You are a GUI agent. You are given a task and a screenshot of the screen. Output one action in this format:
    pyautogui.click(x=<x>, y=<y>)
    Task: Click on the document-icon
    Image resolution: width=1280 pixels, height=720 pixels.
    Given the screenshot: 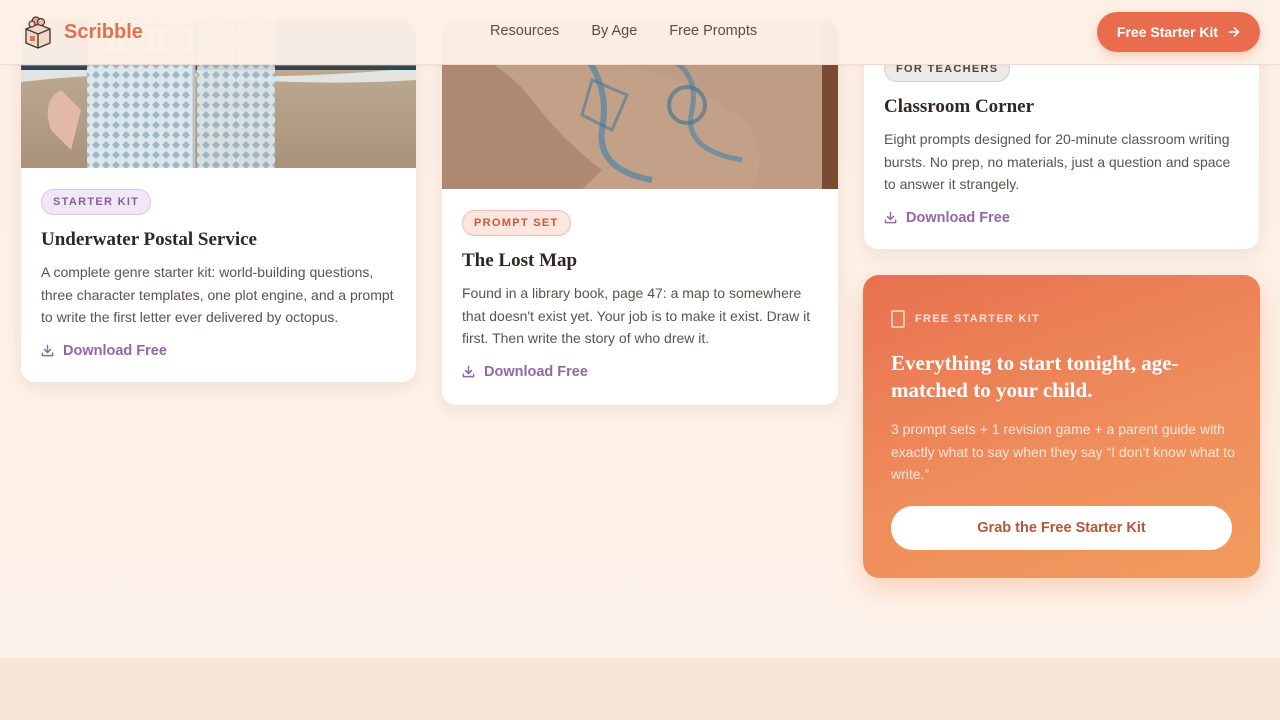 What is the action you would take?
    pyautogui.click(x=898, y=319)
    